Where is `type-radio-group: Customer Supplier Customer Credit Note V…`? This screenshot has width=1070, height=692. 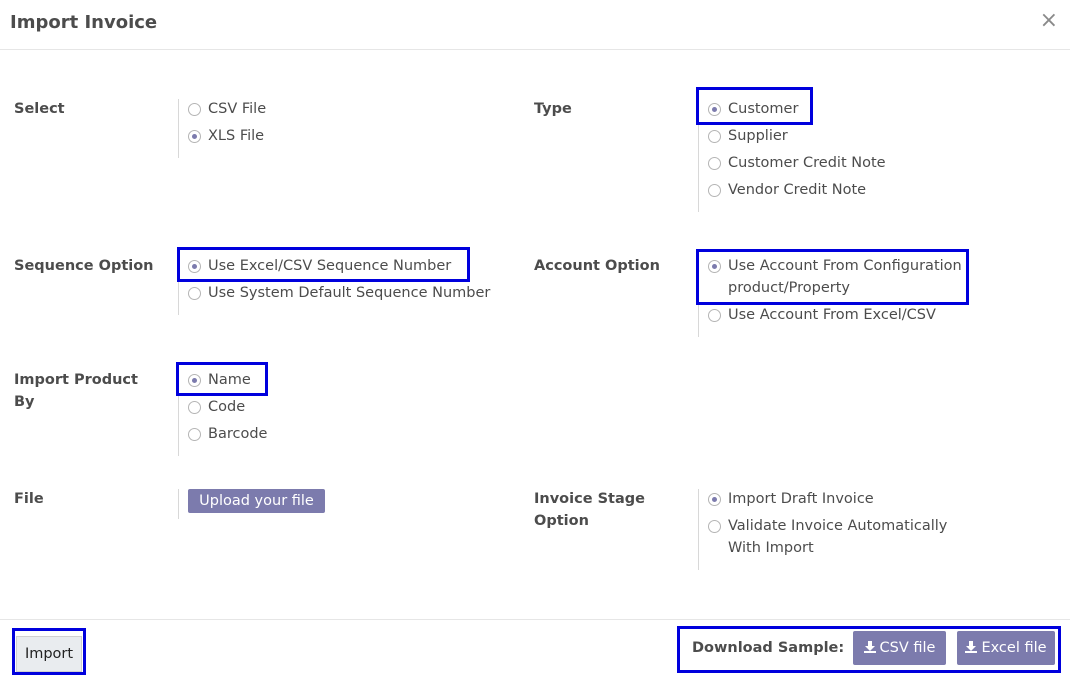
type-radio-group: Customer Supplier Customer Credit Note V… is located at coordinates (848, 155).